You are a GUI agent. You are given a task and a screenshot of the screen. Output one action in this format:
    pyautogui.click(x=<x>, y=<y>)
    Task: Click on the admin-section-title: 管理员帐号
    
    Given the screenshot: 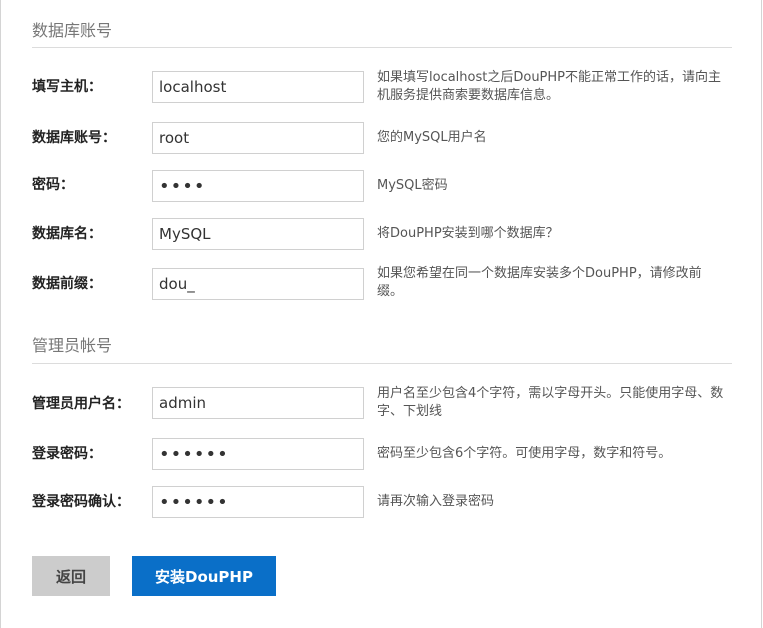 What is the action you would take?
    pyautogui.click(x=72, y=345)
    